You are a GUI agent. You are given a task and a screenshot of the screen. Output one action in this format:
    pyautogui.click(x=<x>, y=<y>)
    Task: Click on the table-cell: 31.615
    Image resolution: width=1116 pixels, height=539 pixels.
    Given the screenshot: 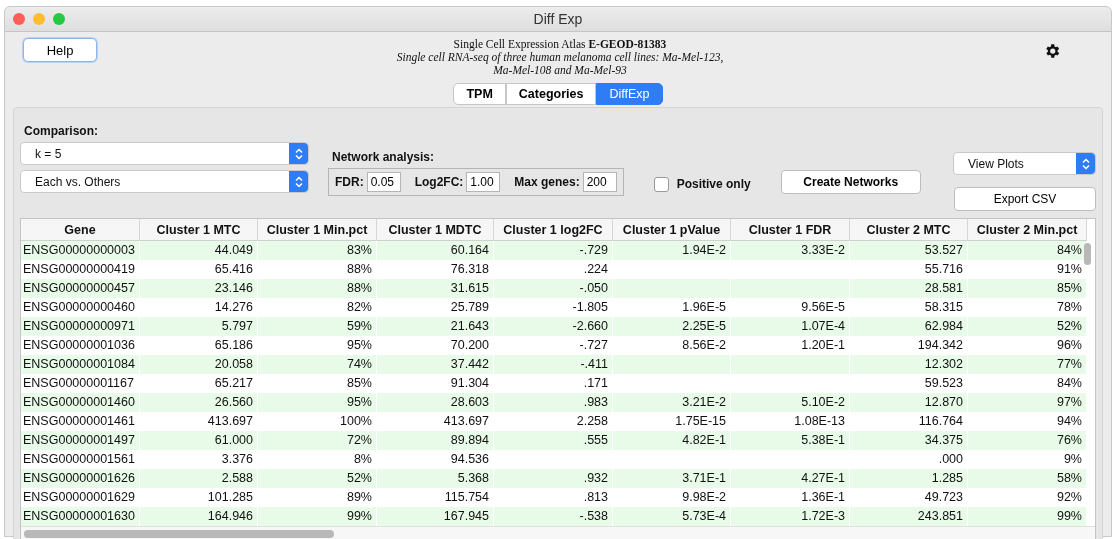 What is the action you would take?
    pyautogui.click(x=435, y=288)
    